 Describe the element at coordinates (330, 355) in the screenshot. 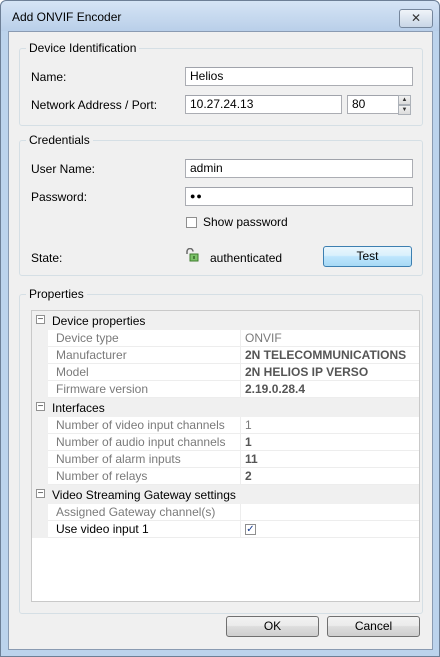

I see `property-value: 2N TELECOMMUNICATIONS` at that location.